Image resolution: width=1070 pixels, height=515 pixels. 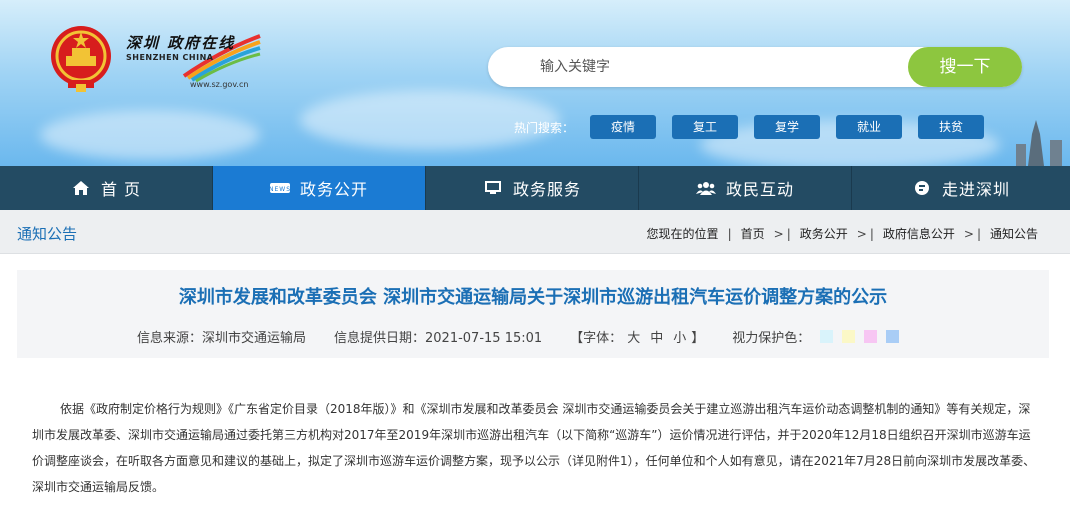 I want to click on svg-text: NEWS, so click(x=280, y=189).